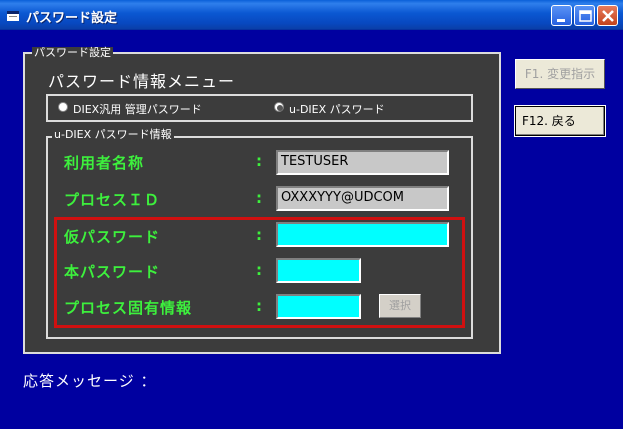 The width and height of the screenshot is (623, 429). I want to click on user-name-field: TESTUSER, so click(362, 162).